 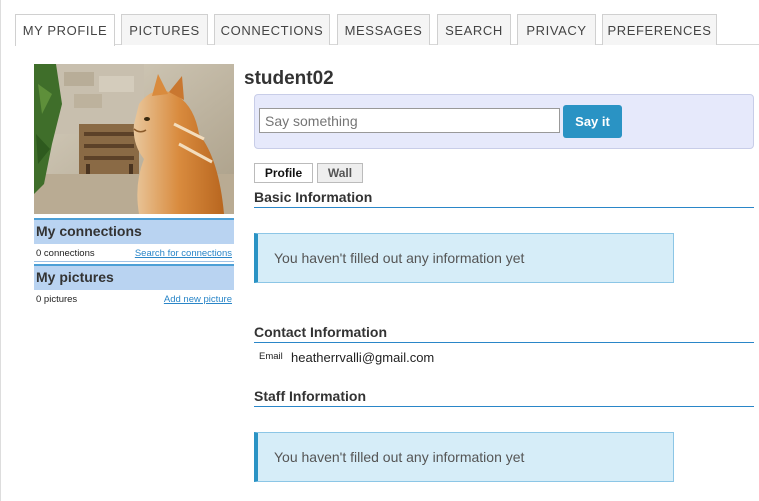 What do you see at coordinates (134, 255) in the screenshot?
I see `connections-row: 0 connections Search for connections` at bounding box center [134, 255].